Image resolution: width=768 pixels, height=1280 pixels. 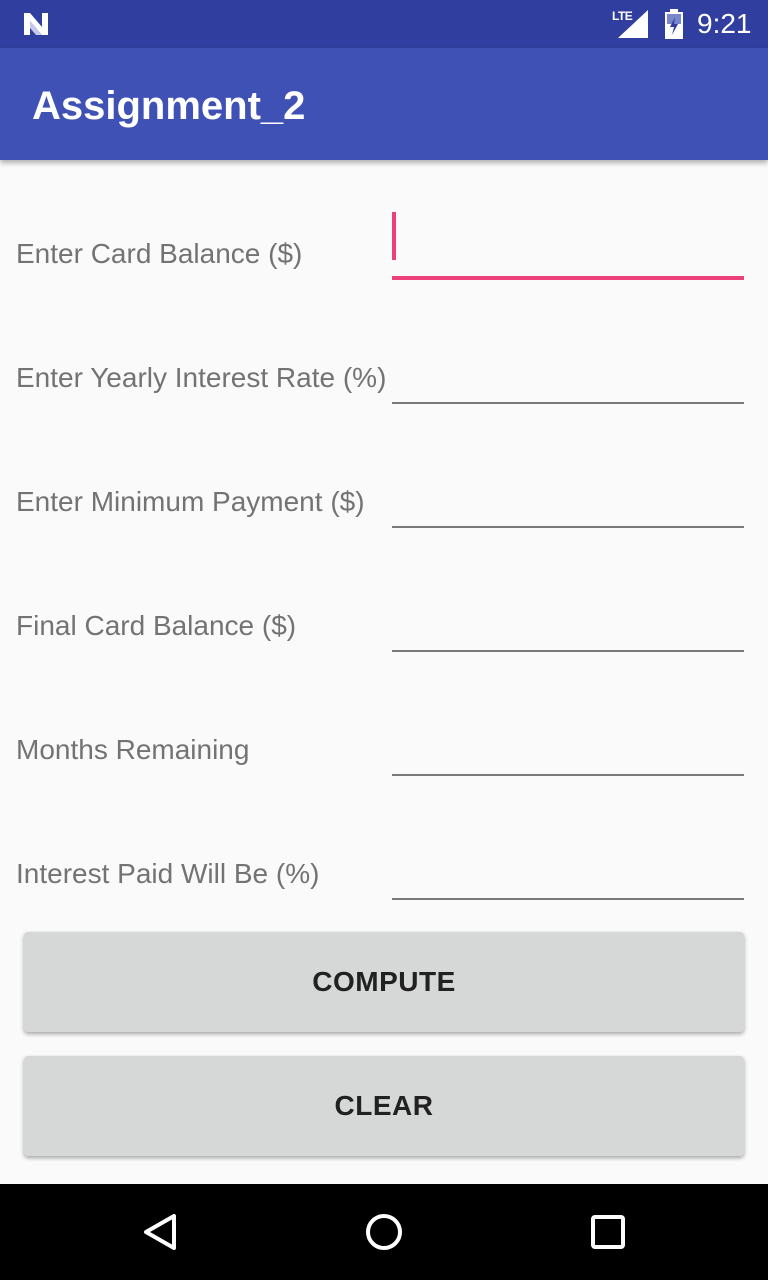 What do you see at coordinates (384, 1106) in the screenshot?
I see `clear-button: CLEAR` at bounding box center [384, 1106].